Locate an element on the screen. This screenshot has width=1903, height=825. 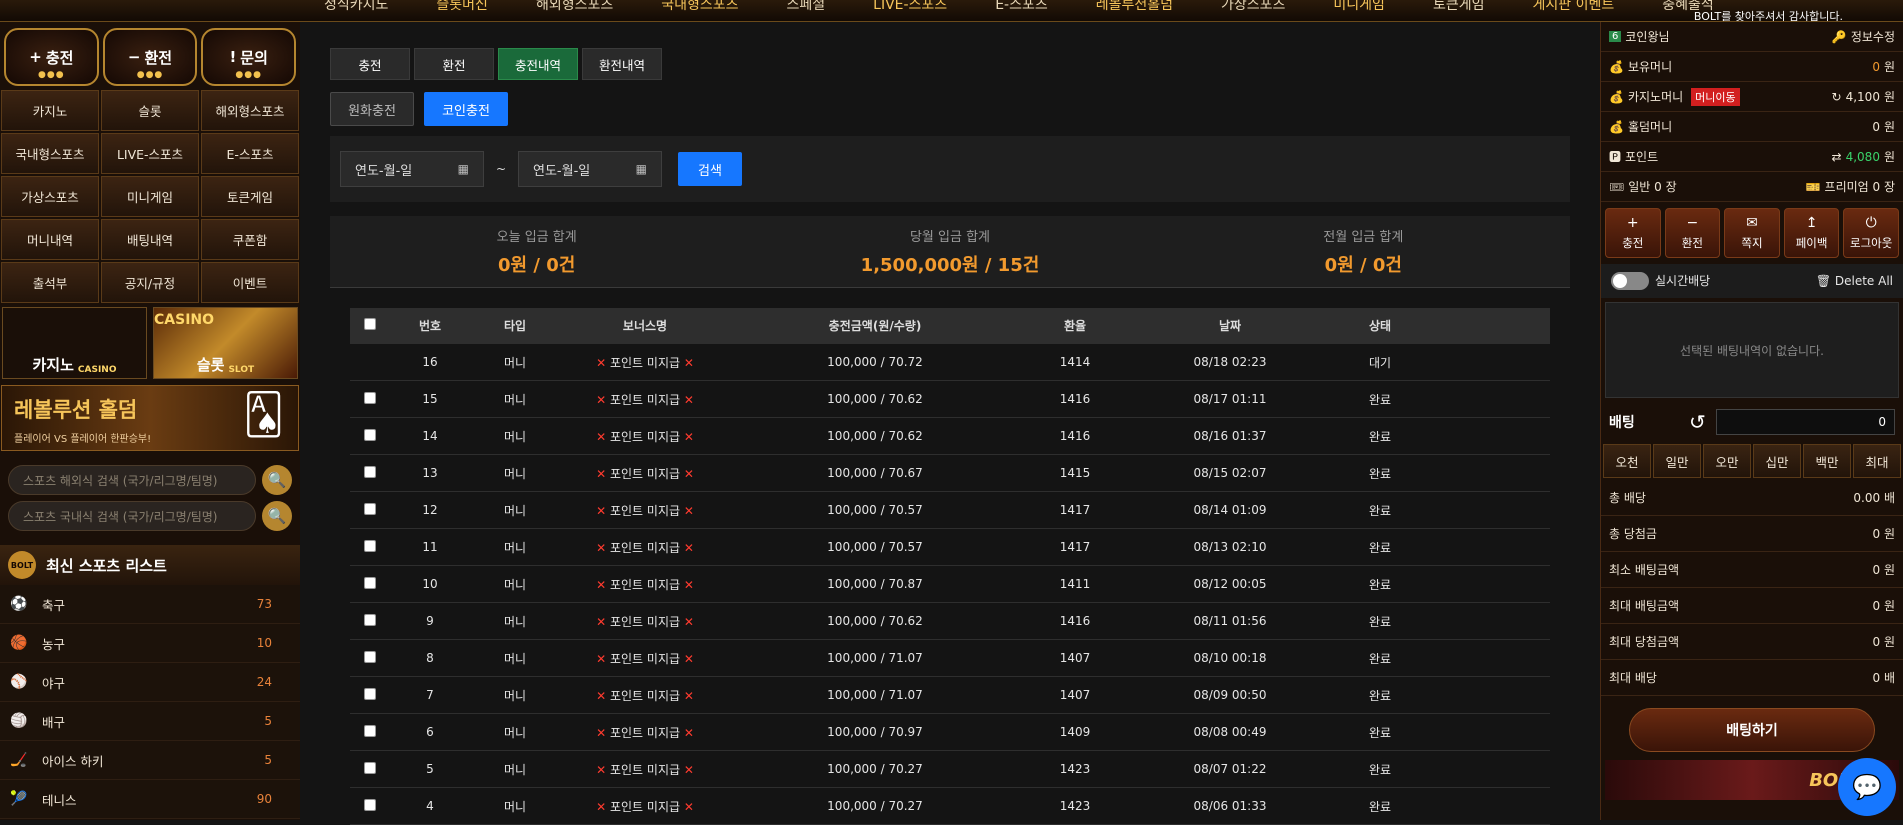
quick-amount-button: 일만 is located at coordinates (1677, 461).